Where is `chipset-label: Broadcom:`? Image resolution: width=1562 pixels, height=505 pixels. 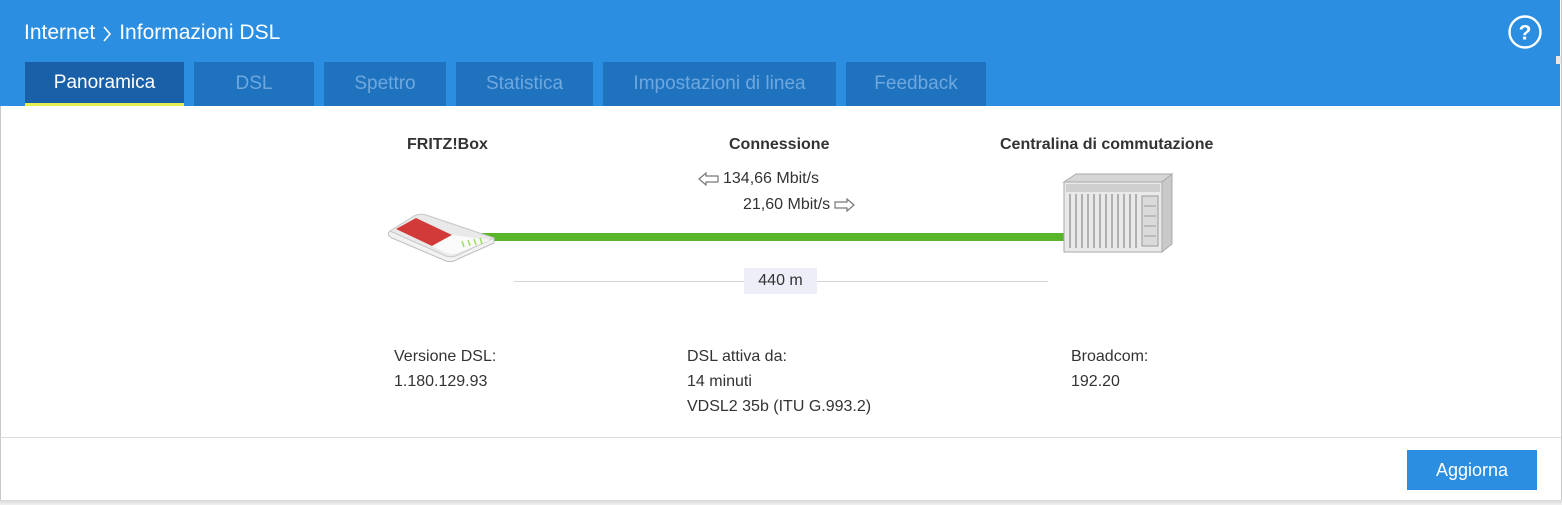
chipset-label: Broadcom: is located at coordinates (1110, 356).